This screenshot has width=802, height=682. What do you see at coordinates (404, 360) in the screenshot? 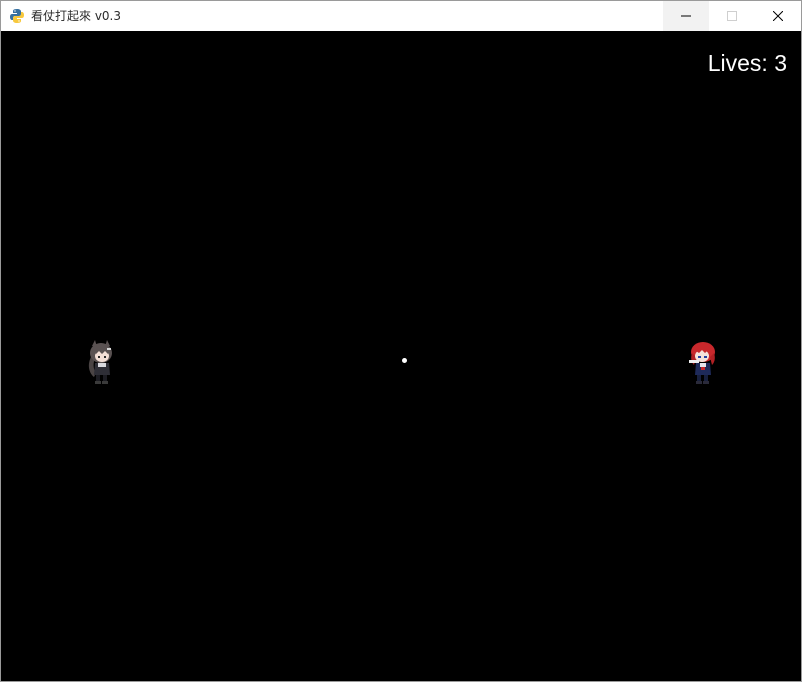
I see `ball` at bounding box center [404, 360].